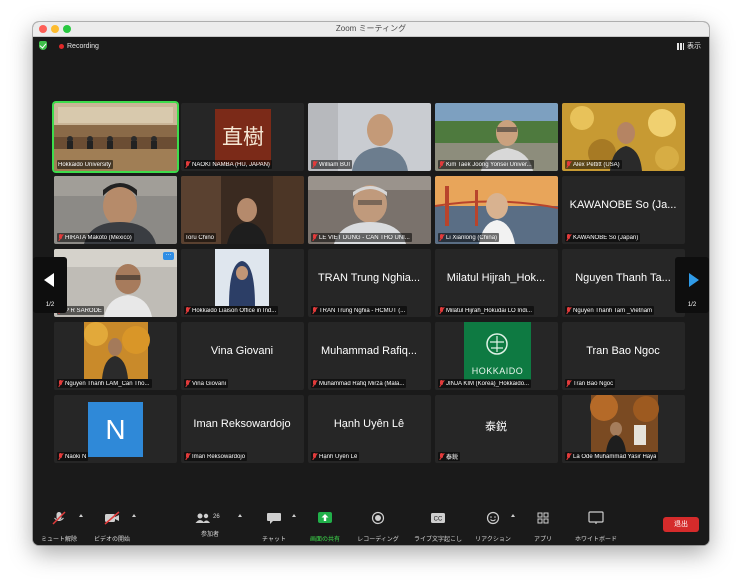 This screenshot has height=584, width=742. What do you see at coordinates (242, 424) in the screenshot?
I see `participant-display-name: Iman Reksowardojo` at bounding box center [242, 424].